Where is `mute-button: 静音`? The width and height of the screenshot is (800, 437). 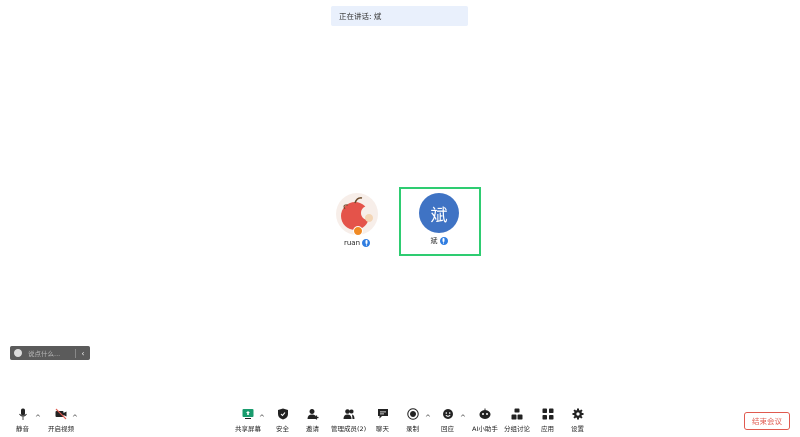 mute-button: 静音 is located at coordinates (22, 420).